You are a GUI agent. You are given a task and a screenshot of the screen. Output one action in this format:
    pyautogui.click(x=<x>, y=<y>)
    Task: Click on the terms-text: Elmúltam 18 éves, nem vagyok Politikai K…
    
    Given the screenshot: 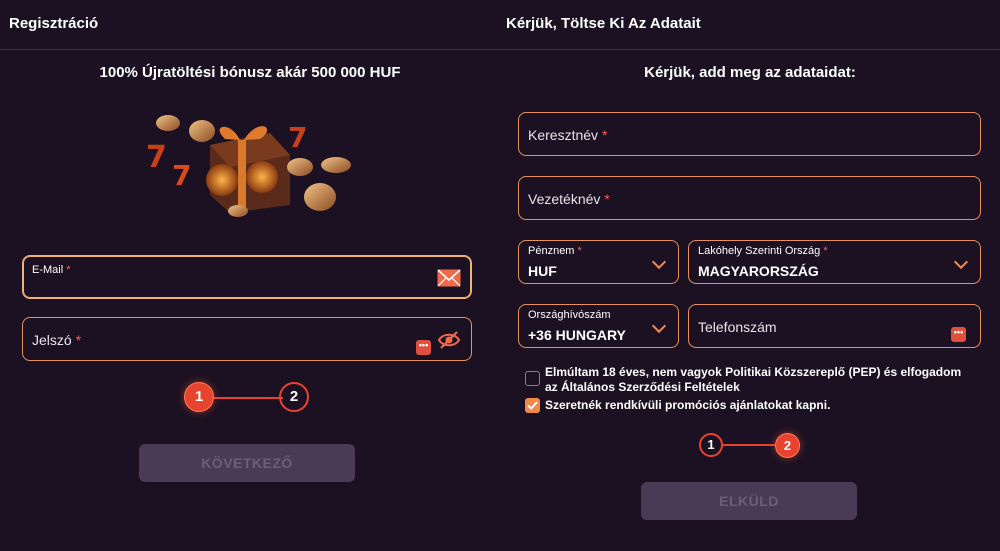 What is the action you would take?
    pyautogui.click(x=753, y=379)
    